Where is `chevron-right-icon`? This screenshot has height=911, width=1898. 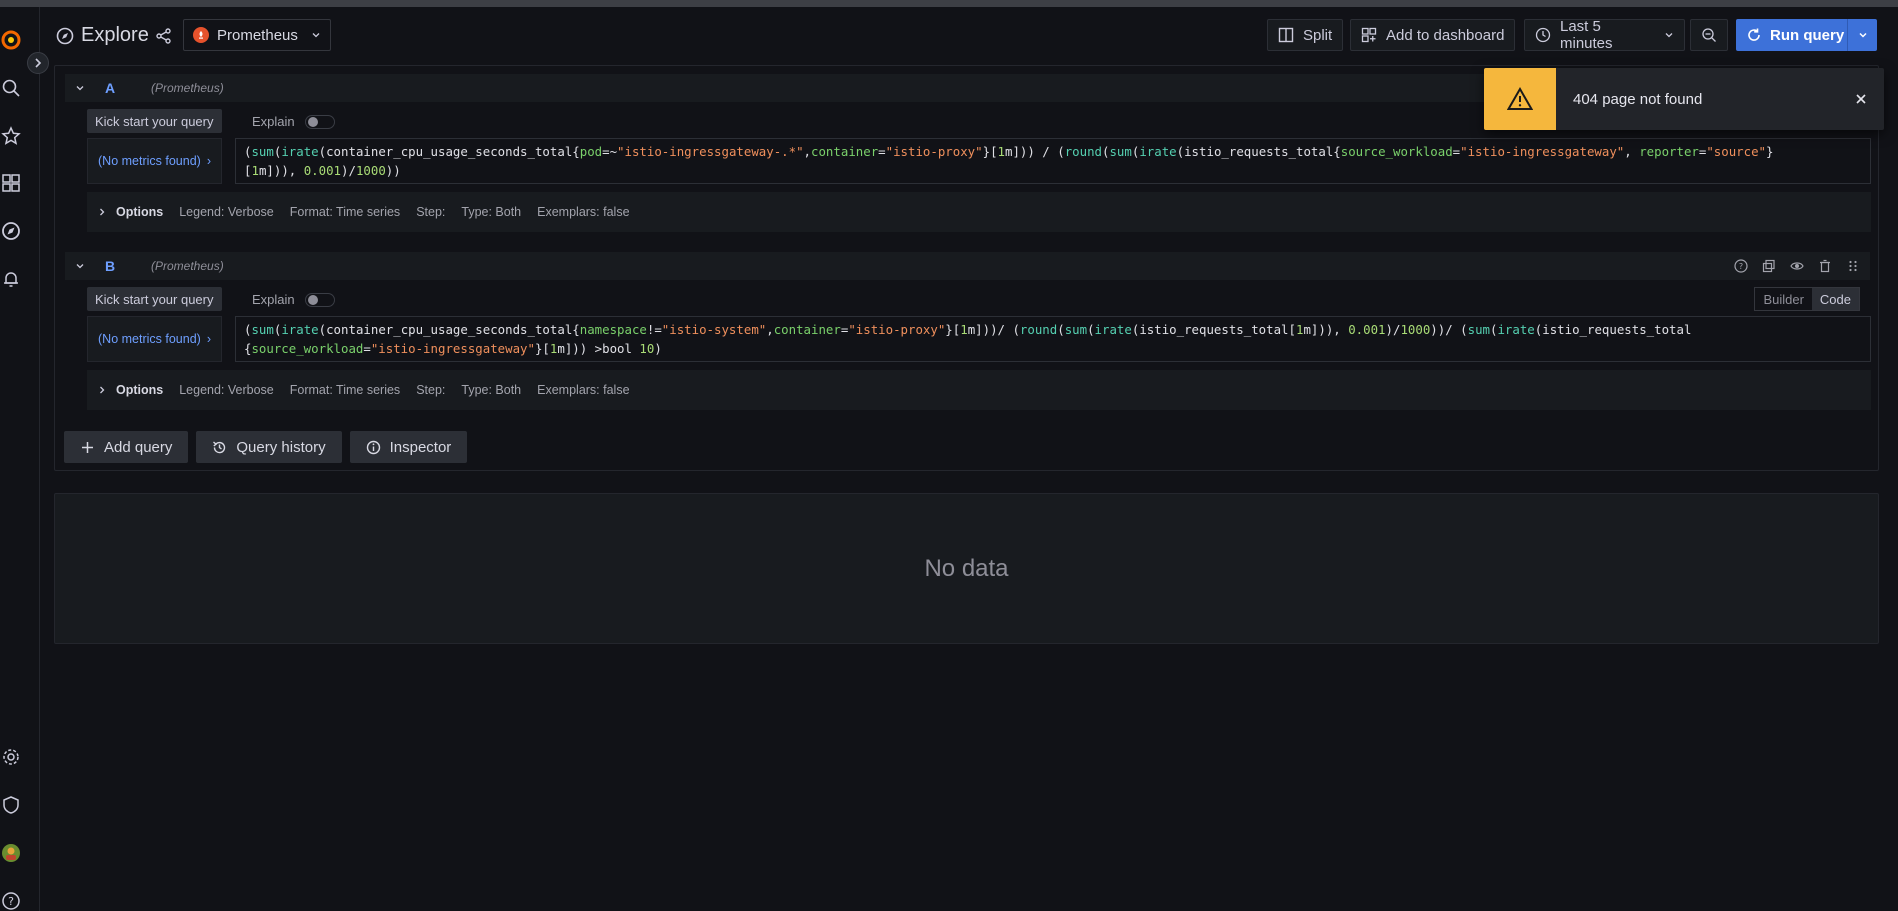
chevron-right-icon is located at coordinates (102, 212).